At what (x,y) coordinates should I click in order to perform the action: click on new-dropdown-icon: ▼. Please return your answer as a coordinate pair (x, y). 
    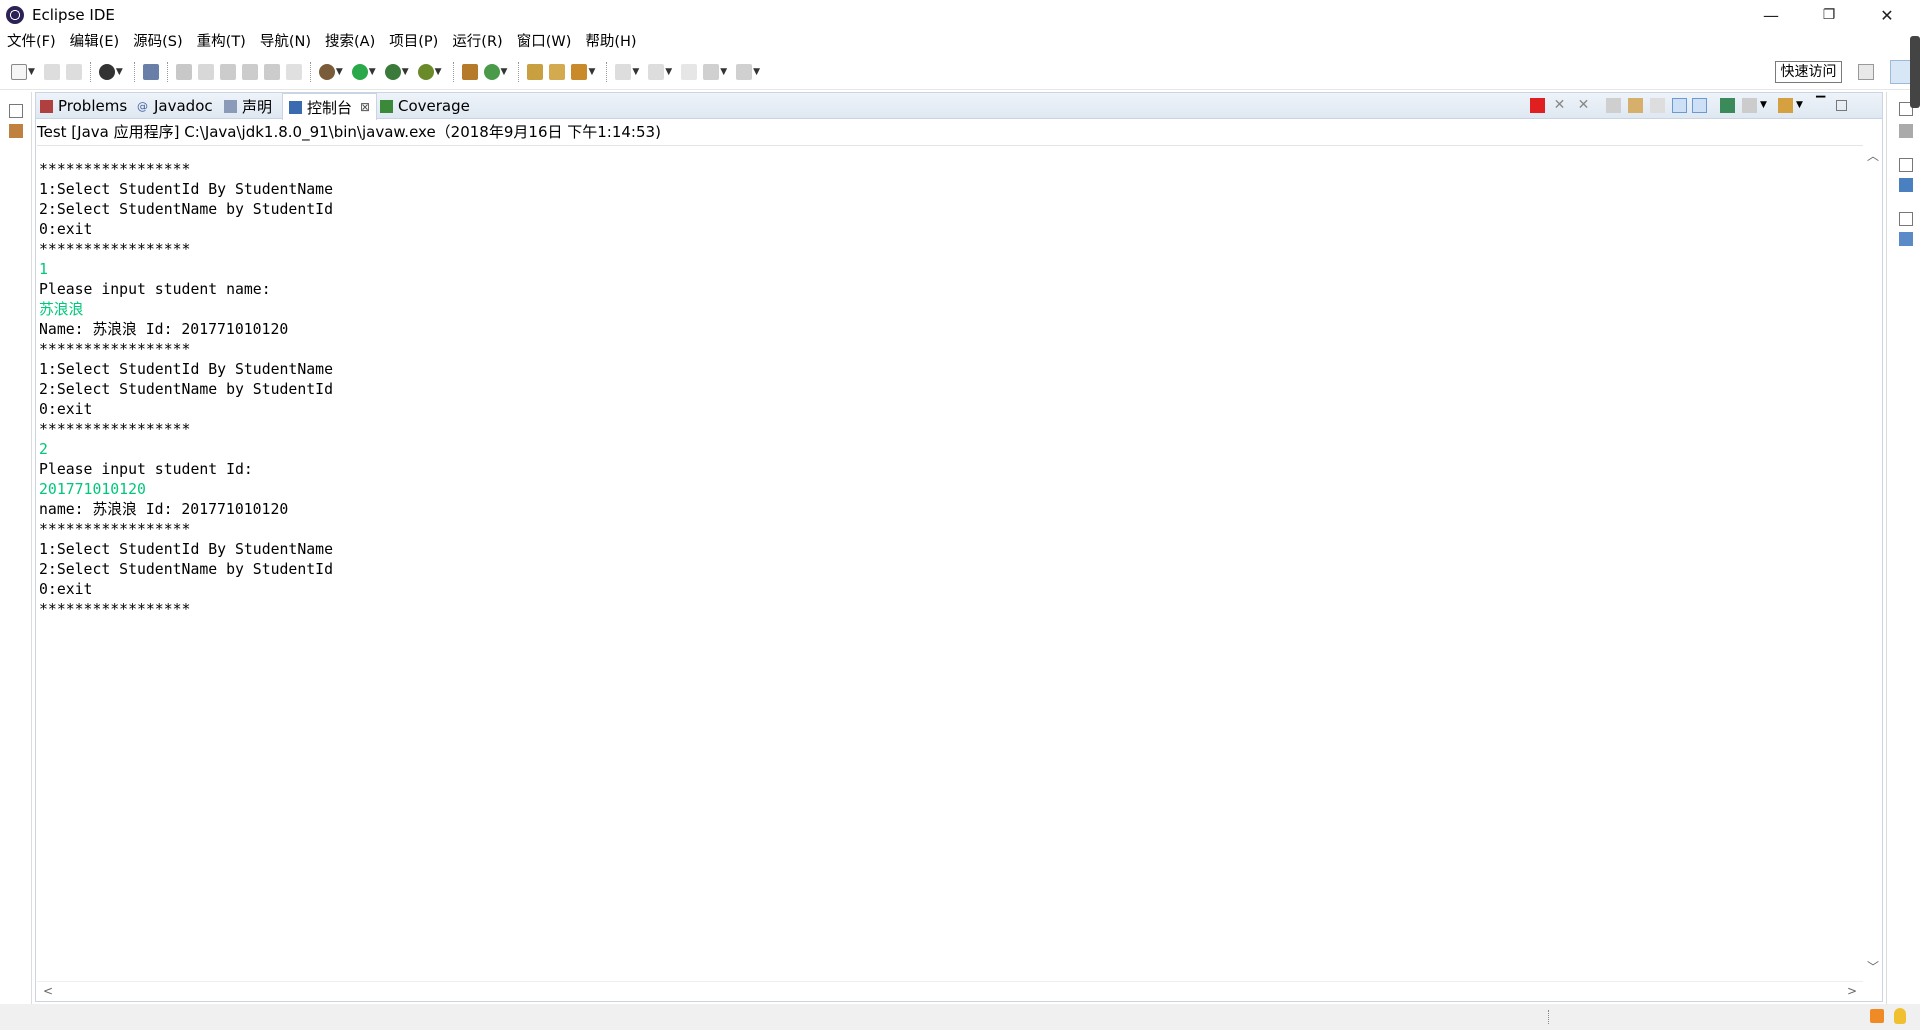
    Looking at the image, I should click on (31, 72).